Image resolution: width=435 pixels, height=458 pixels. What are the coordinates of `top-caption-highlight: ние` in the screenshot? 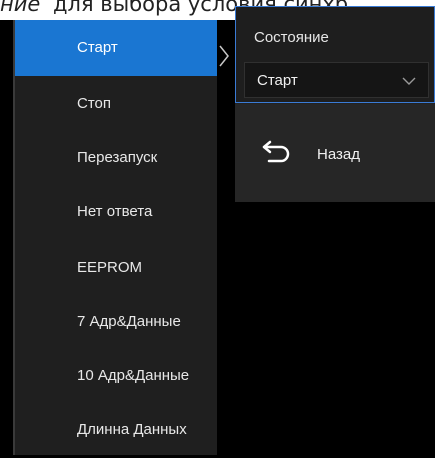 It's located at (20, 8).